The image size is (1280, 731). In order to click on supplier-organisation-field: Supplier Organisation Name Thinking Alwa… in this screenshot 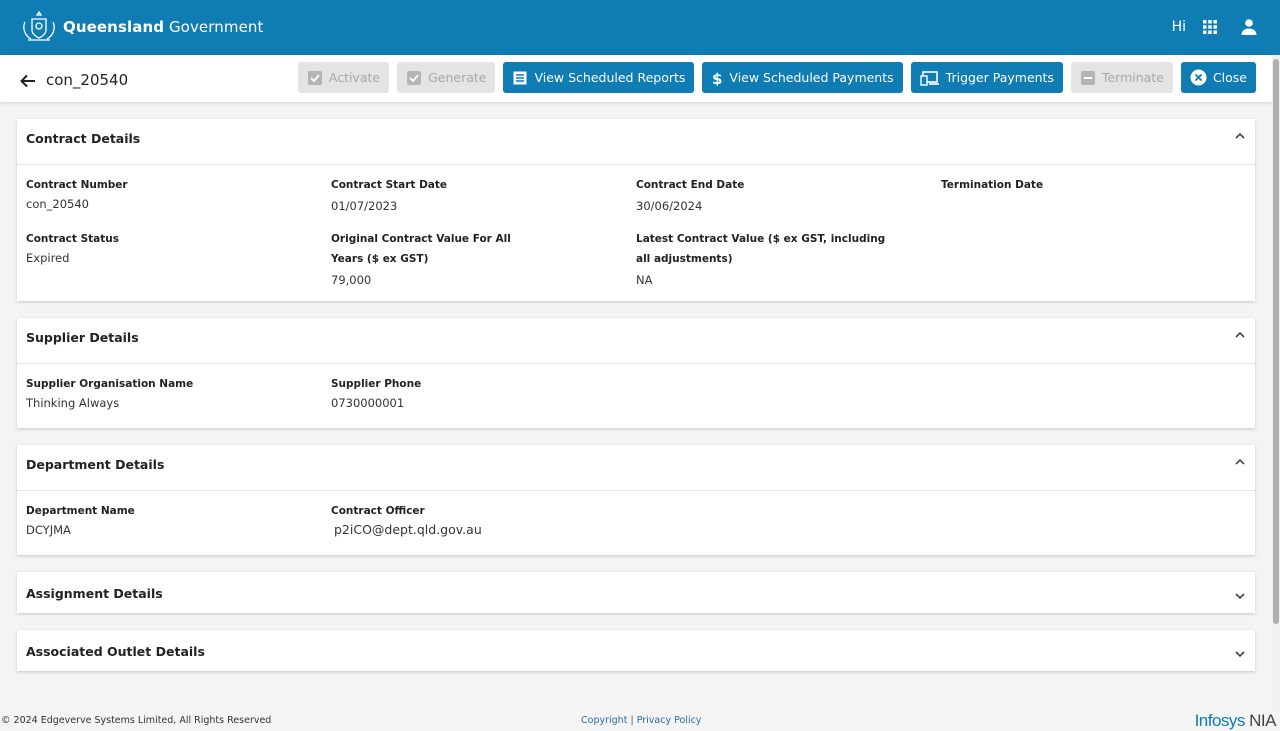, I will do `click(178, 393)`.